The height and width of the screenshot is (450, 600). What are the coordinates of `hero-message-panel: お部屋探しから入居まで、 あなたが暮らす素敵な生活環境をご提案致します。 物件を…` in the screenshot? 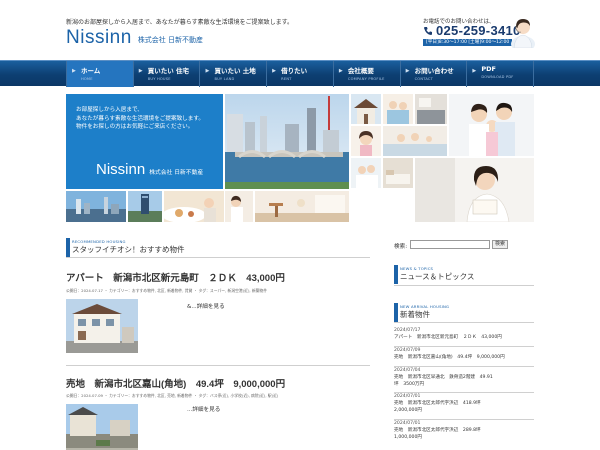 It's located at (144, 141).